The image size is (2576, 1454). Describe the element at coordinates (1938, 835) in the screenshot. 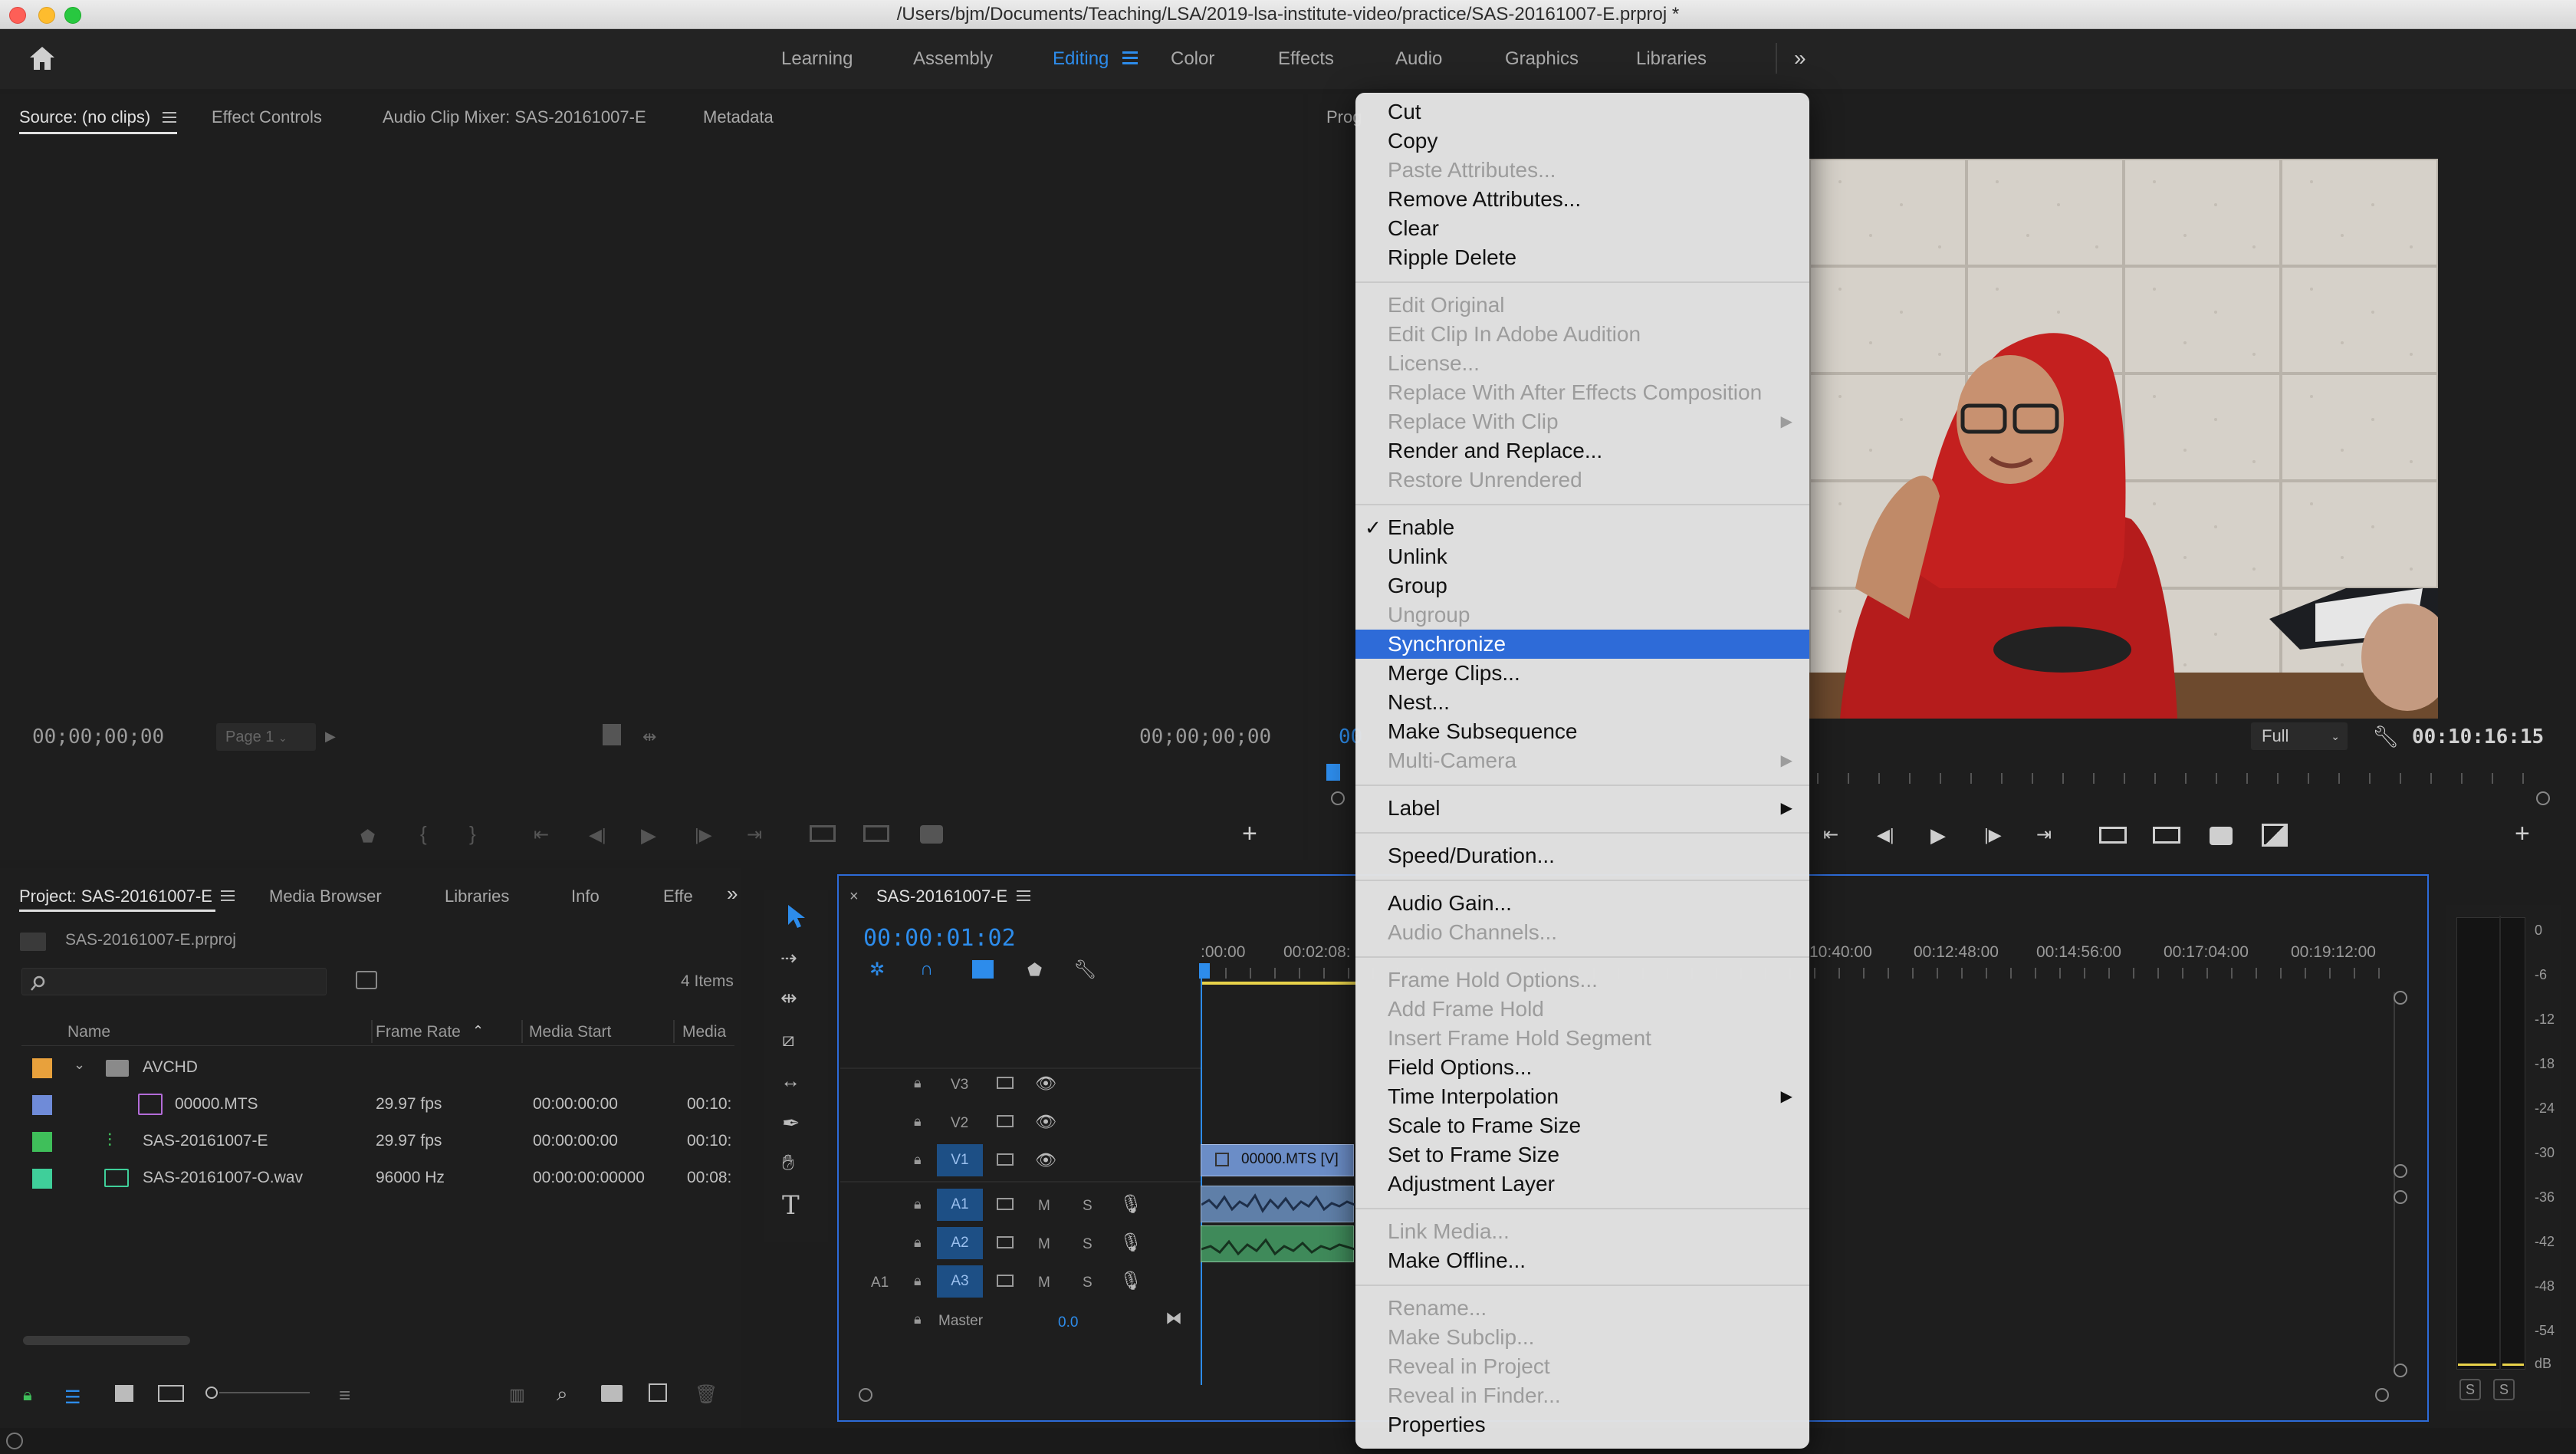

I see `program-play-icon: ▶` at that location.